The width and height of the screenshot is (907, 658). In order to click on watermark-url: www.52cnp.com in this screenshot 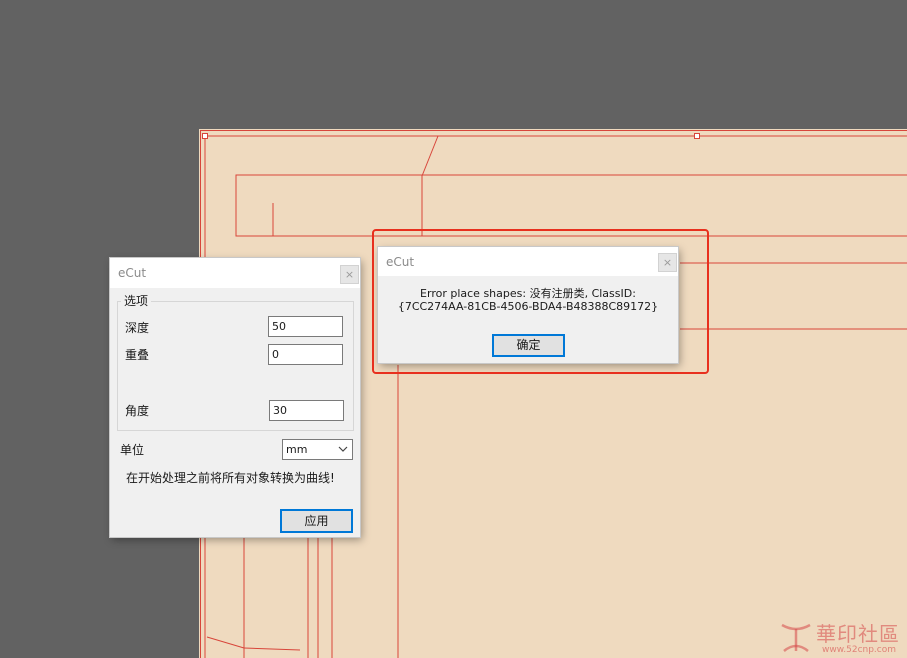, I will do `click(859, 650)`.